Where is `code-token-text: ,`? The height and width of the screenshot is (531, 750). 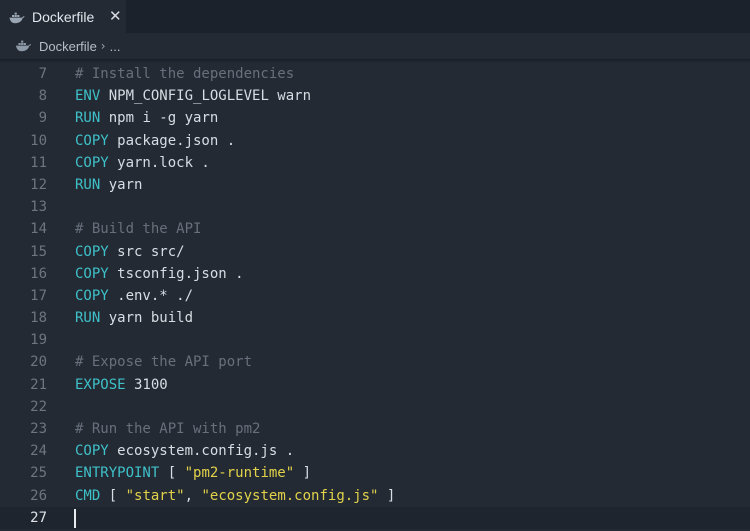
code-token-text: , is located at coordinates (193, 495).